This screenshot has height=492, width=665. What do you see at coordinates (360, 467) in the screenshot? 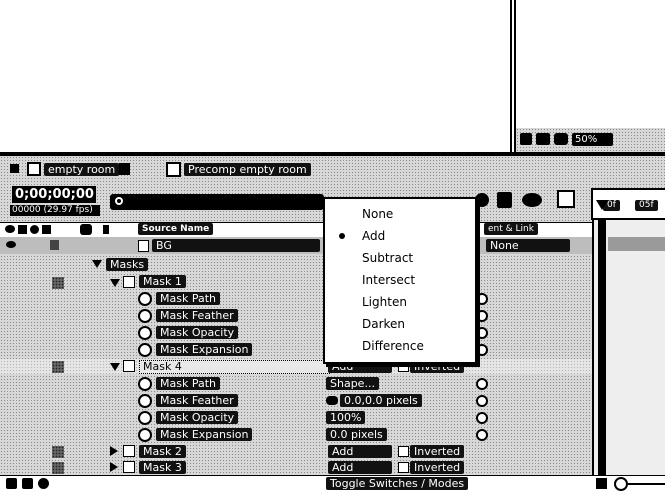
I see `mask3-mode-select: Add` at bounding box center [360, 467].